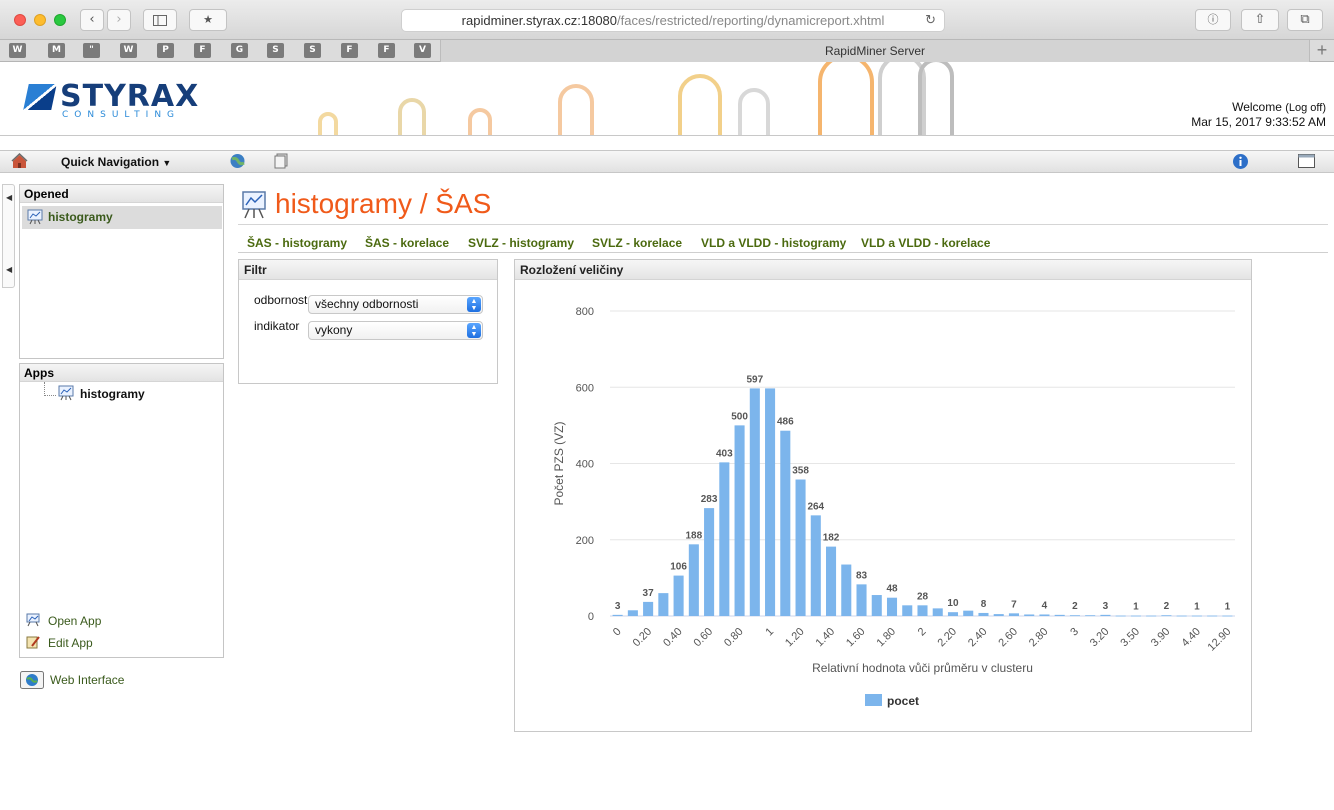 Image resolution: width=1334 pixels, height=810 pixels. Describe the element at coordinates (74, 621) in the screenshot. I see `open-app-link: Open App` at that location.